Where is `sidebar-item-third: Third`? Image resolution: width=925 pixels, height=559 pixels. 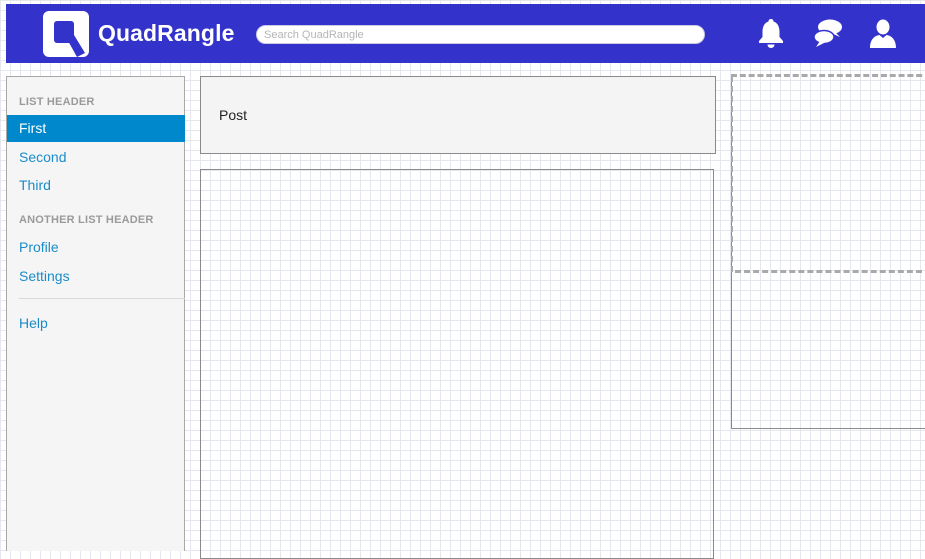 sidebar-item-third: Third is located at coordinates (96, 185).